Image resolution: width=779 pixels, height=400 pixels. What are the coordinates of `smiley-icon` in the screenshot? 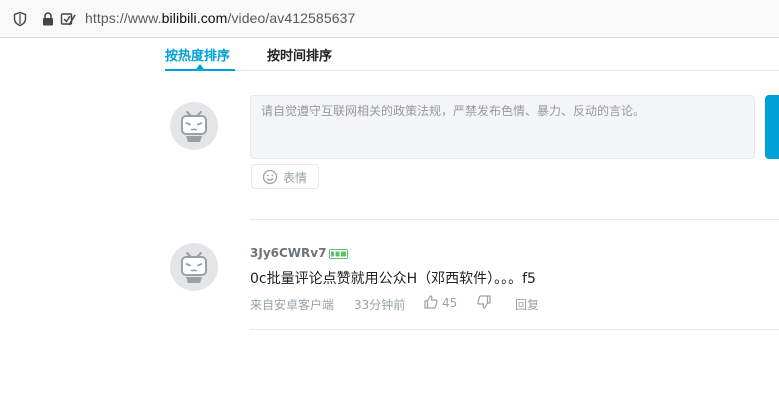 It's located at (270, 177).